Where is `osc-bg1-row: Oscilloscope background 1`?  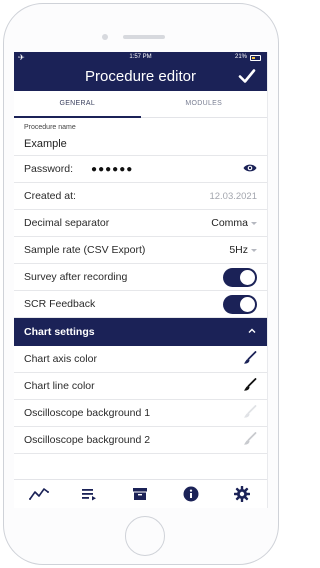 osc-bg1-row: Oscilloscope background 1 is located at coordinates (140, 413).